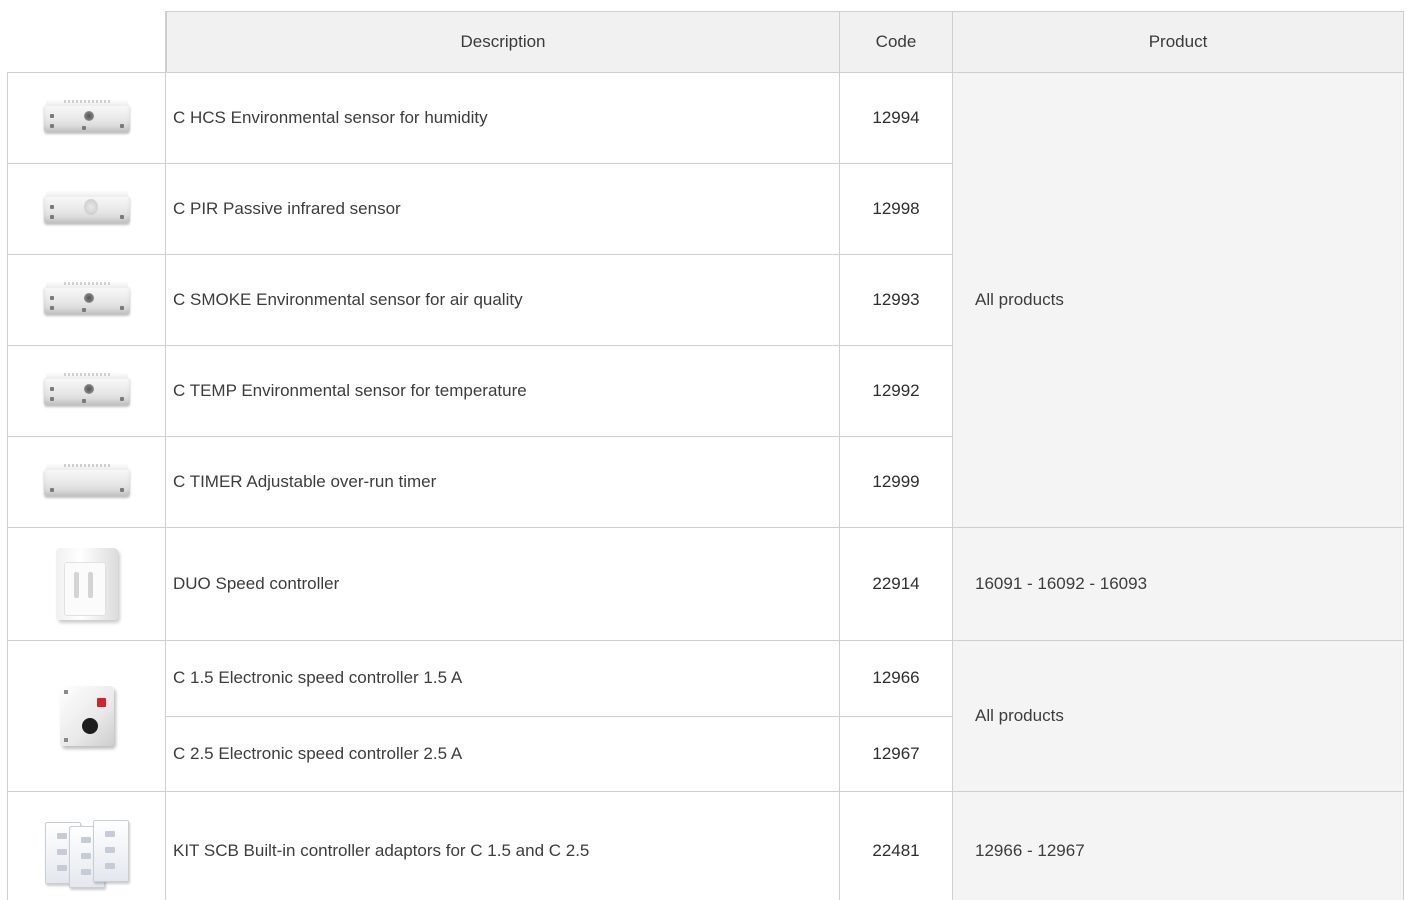 The height and width of the screenshot is (900, 1407). What do you see at coordinates (896, 846) in the screenshot?
I see `row-code: 22481` at bounding box center [896, 846].